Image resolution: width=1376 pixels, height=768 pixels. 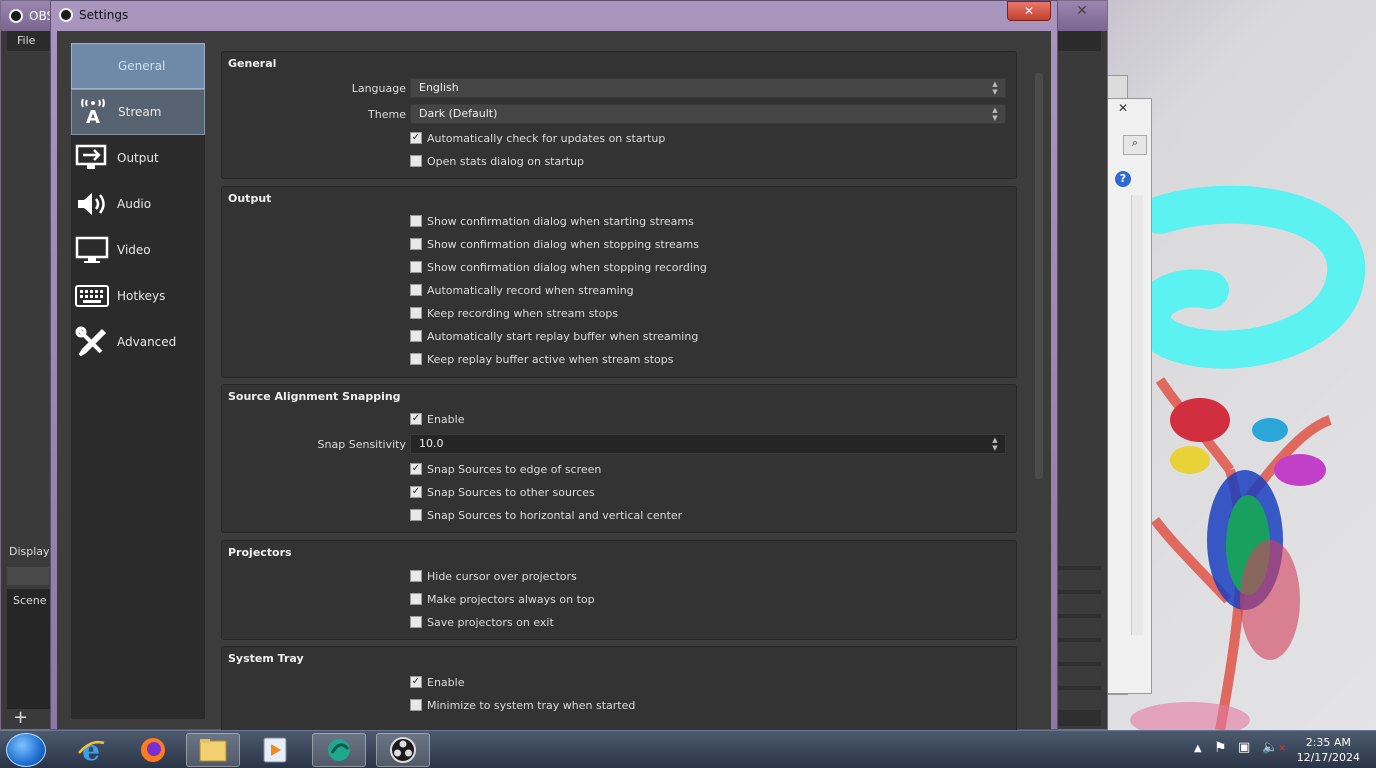 What do you see at coordinates (147, 342) in the screenshot?
I see `nav-label: Advanced` at bounding box center [147, 342].